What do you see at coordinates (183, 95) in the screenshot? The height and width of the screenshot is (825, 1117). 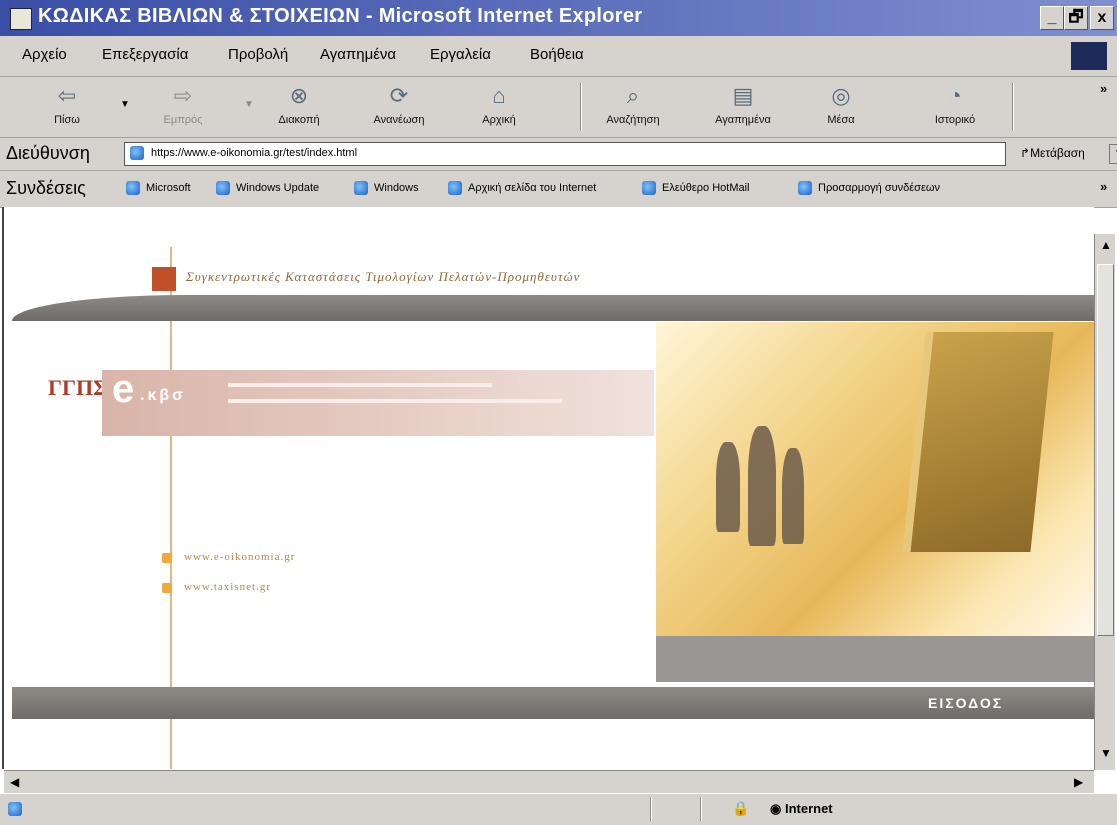 I see `forward-arrow-icon: ⇨` at bounding box center [183, 95].